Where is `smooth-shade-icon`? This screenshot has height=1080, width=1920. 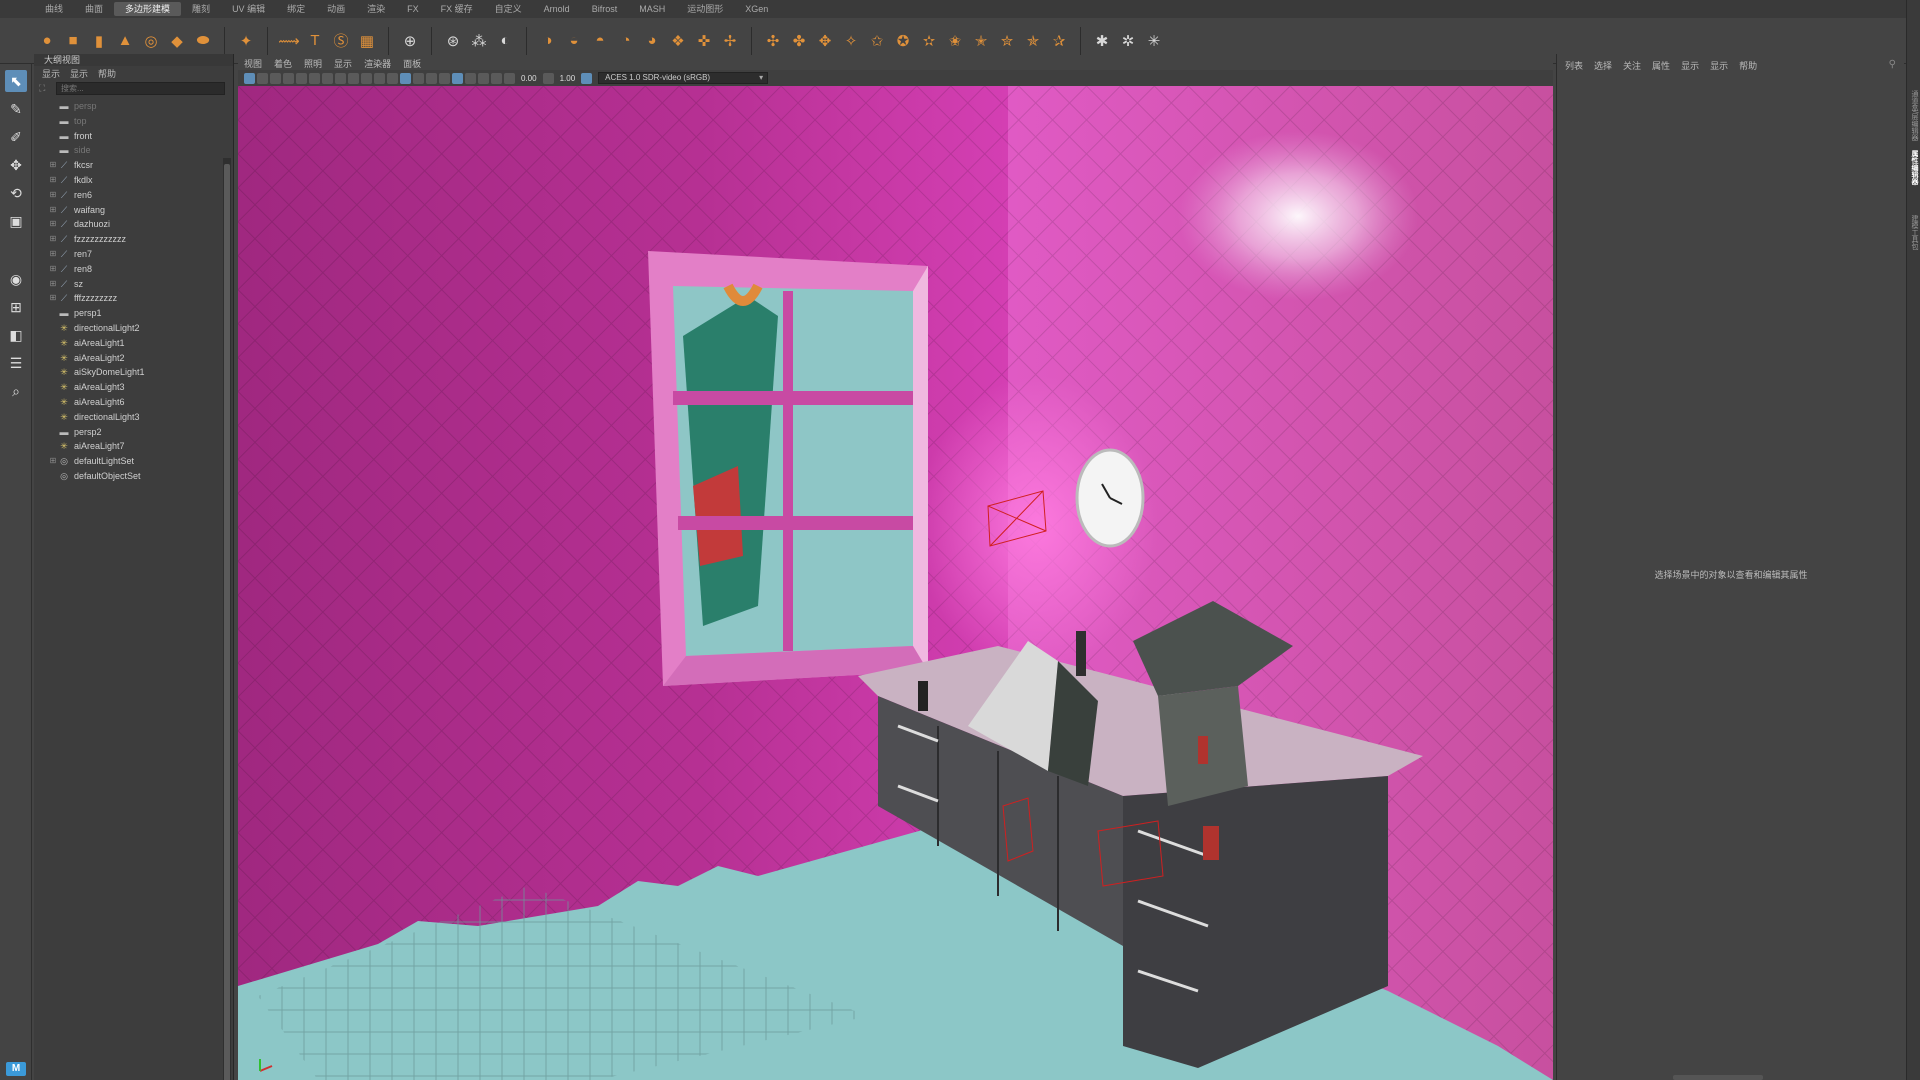 smooth-shade-icon is located at coordinates (405, 78).